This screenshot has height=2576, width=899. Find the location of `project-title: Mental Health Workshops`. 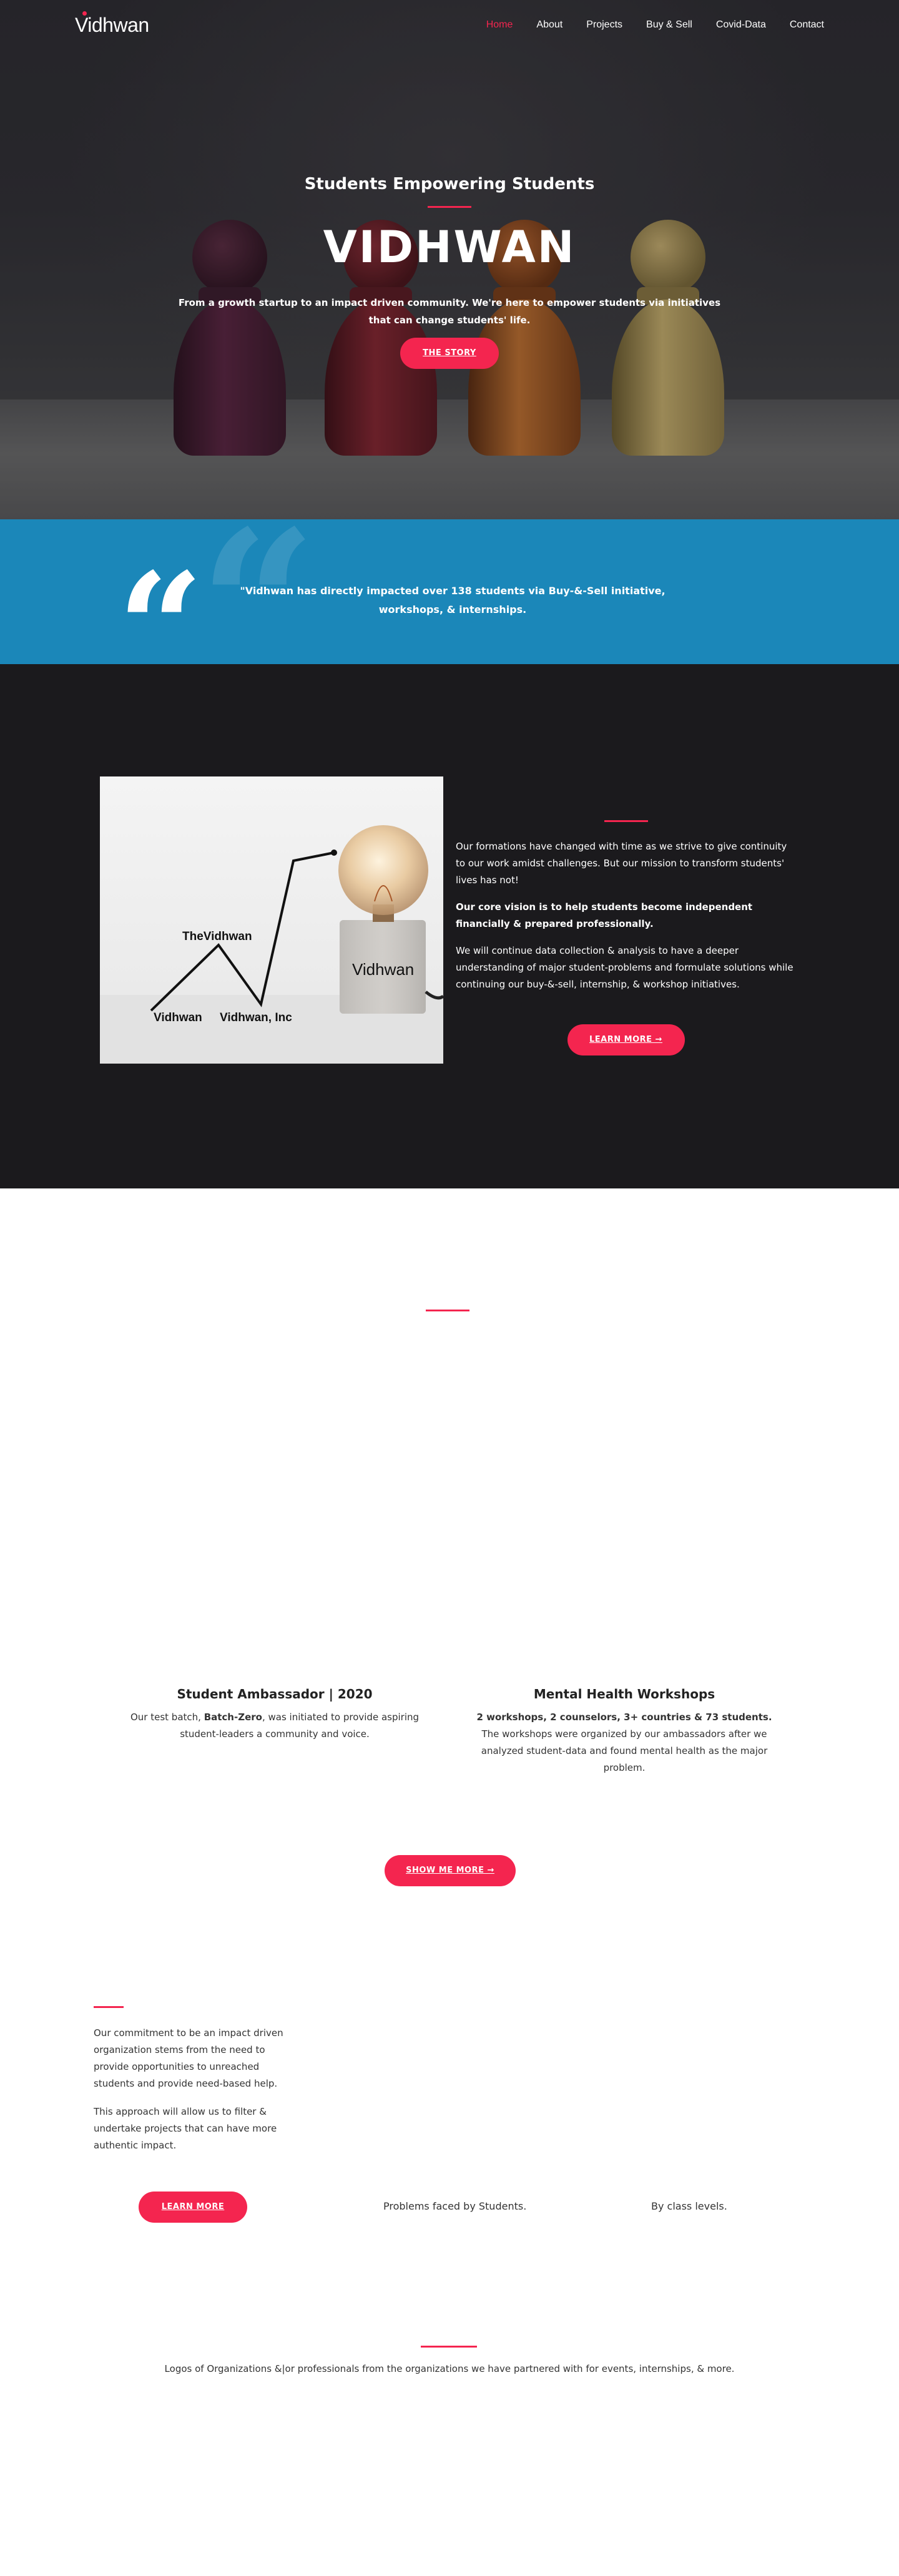

project-title: Mental Health Workshops is located at coordinates (624, 1694).